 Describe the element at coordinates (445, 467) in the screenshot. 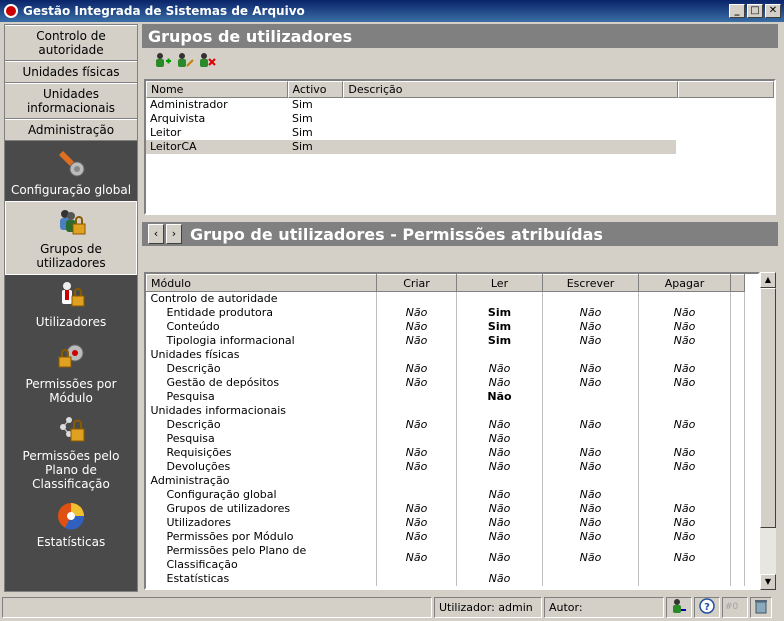

I see `table-row: Devoluções Não Não Não Não` at that location.